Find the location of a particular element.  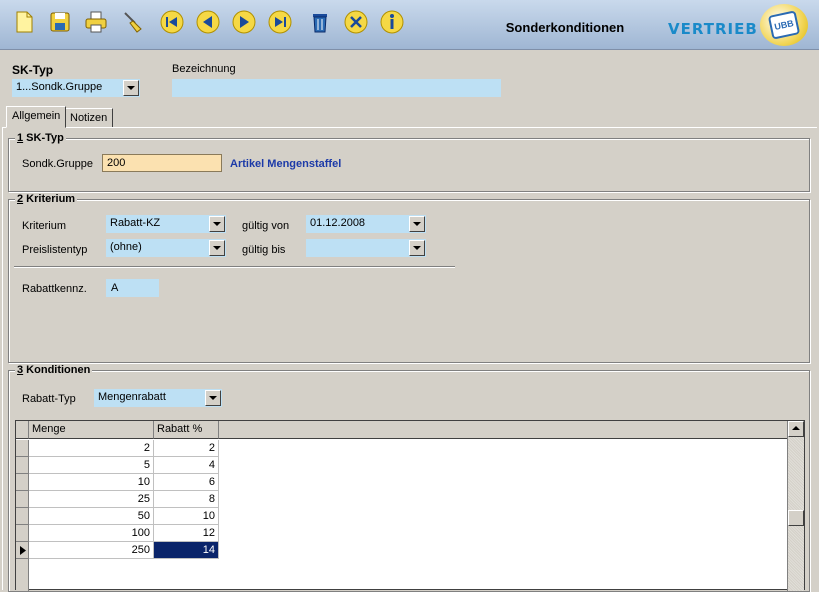

new-document-icon is located at coordinates (24, 22).